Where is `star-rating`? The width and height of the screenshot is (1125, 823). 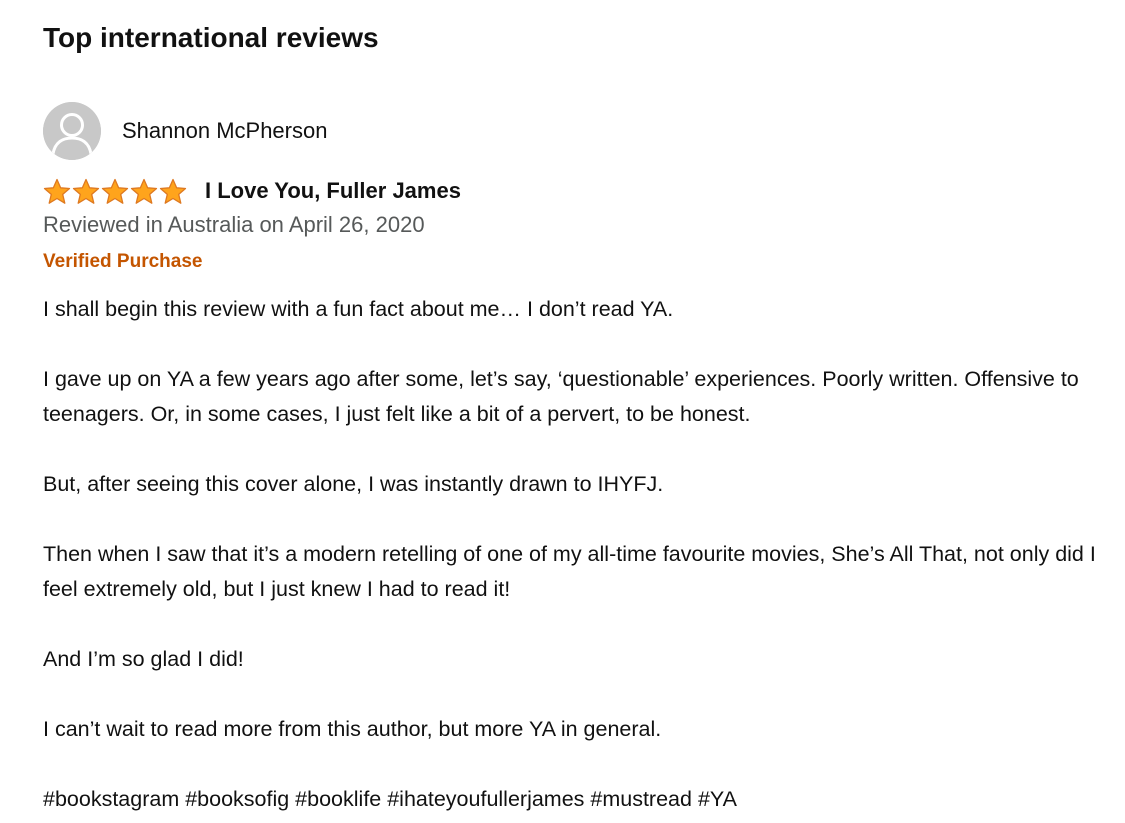 star-rating is located at coordinates (115, 191).